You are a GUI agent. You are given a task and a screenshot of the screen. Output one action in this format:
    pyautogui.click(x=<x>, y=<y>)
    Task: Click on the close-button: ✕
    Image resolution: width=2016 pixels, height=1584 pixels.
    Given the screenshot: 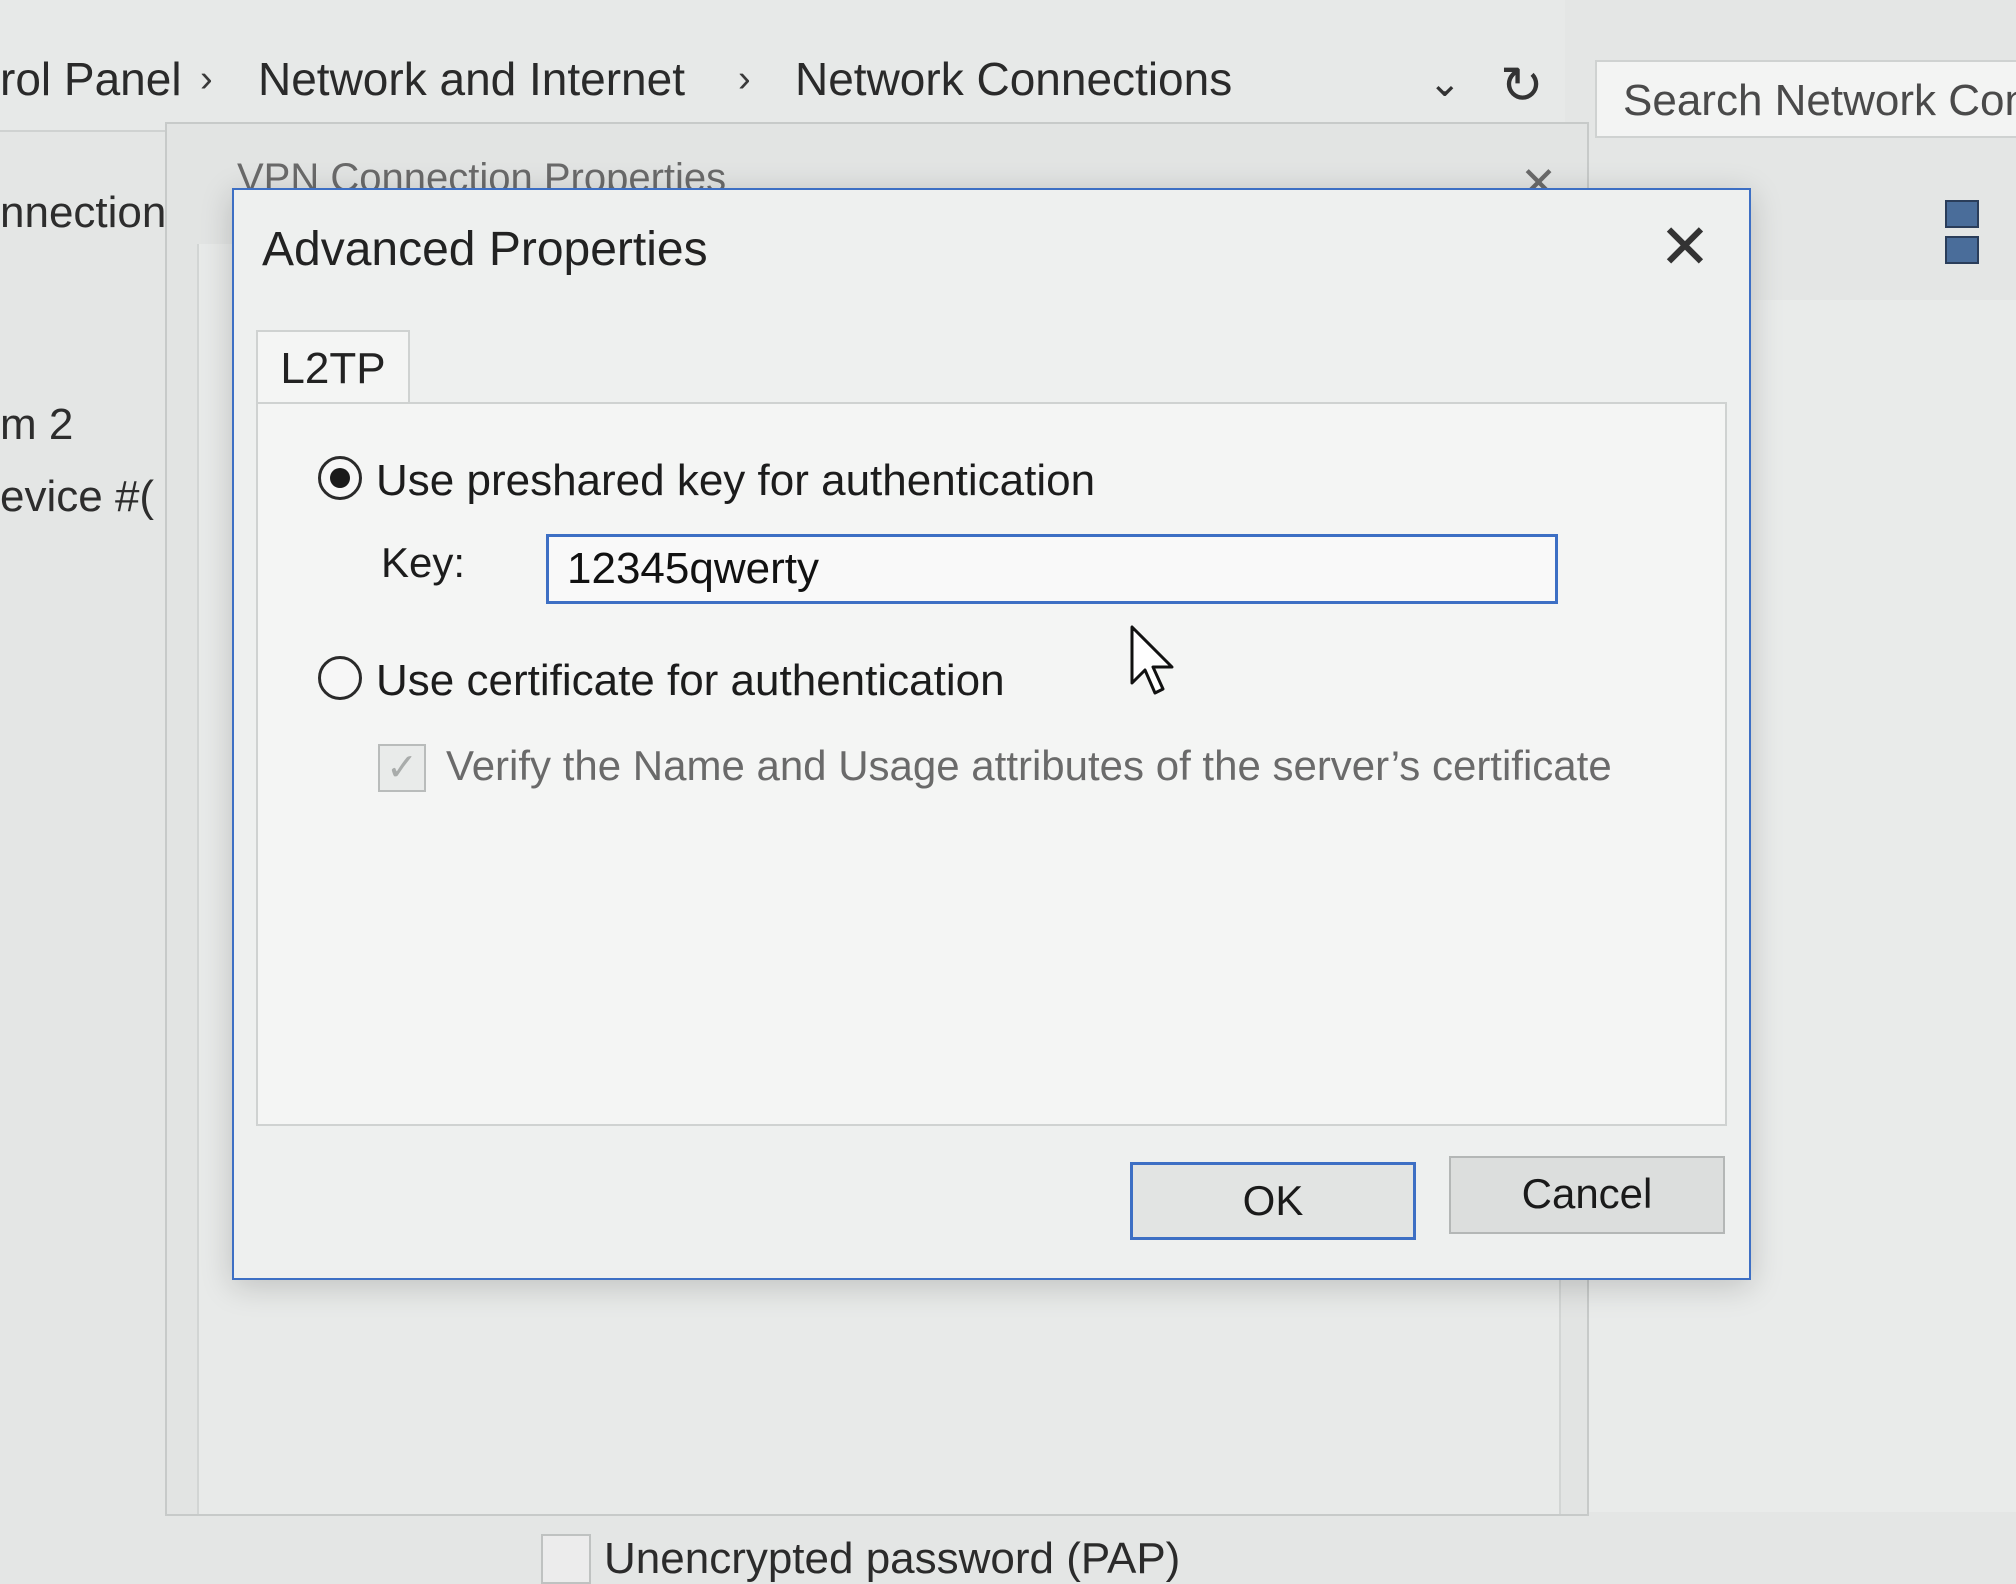 What is the action you would take?
    pyautogui.click(x=1685, y=248)
    